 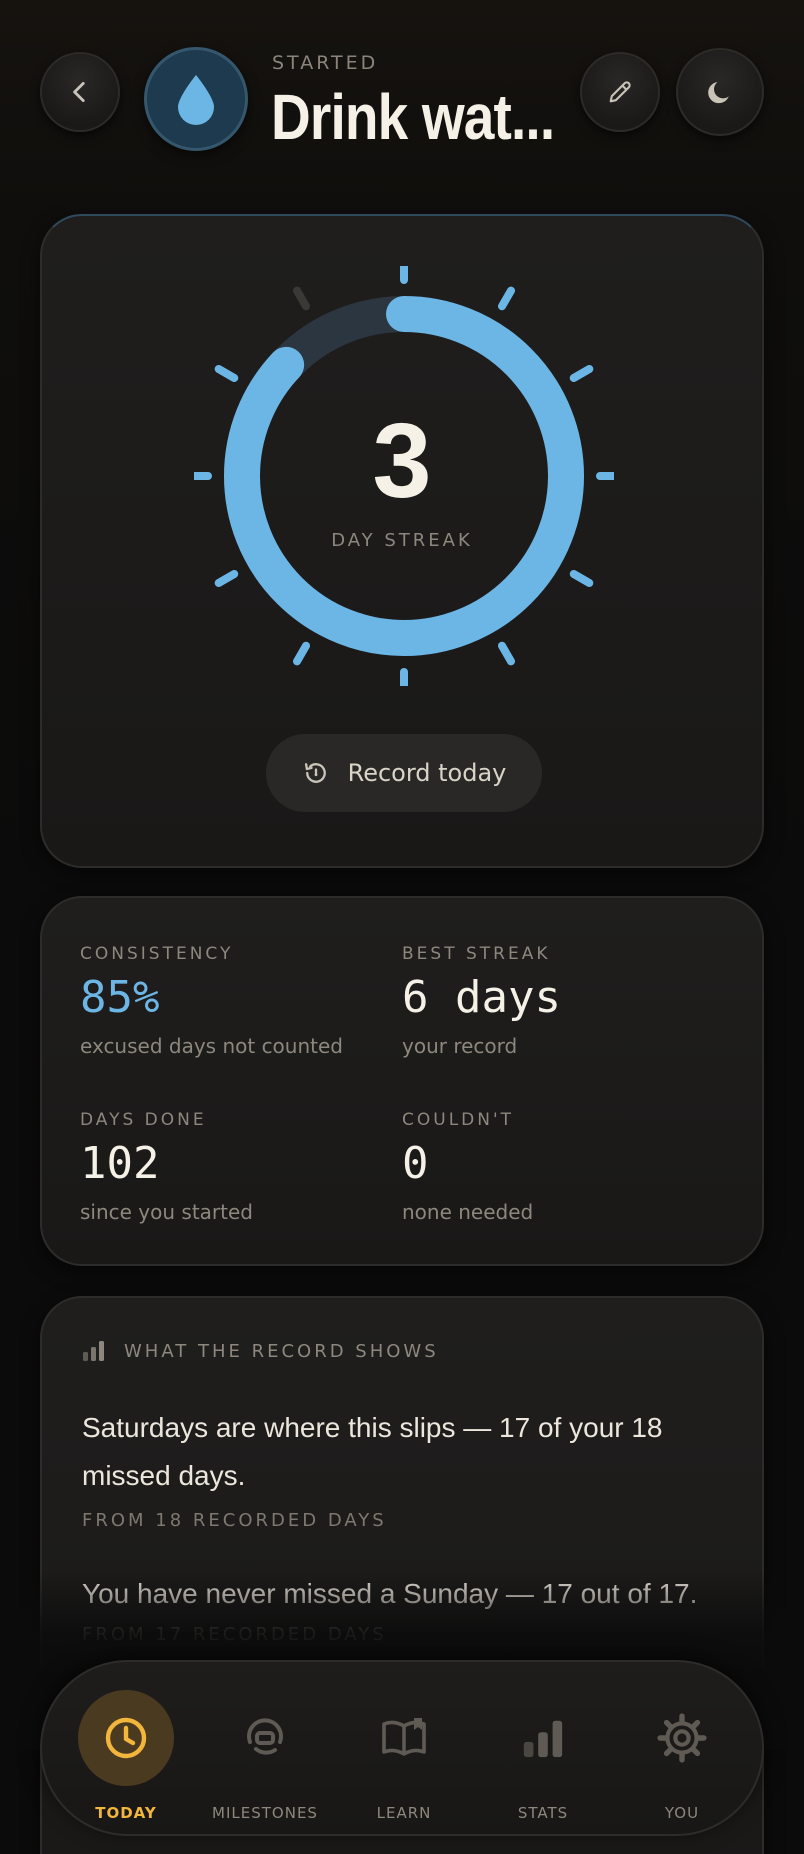 I want to click on stat-subtext: your record, so click(x=460, y=1046).